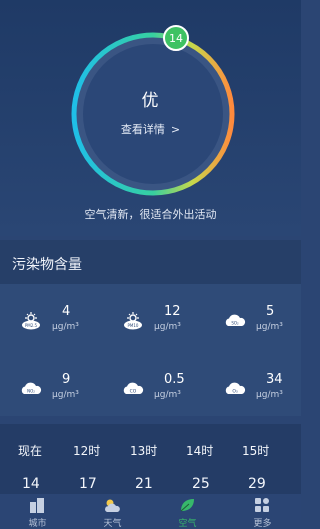  I want to click on tab-air: 空气, so click(187, 511).